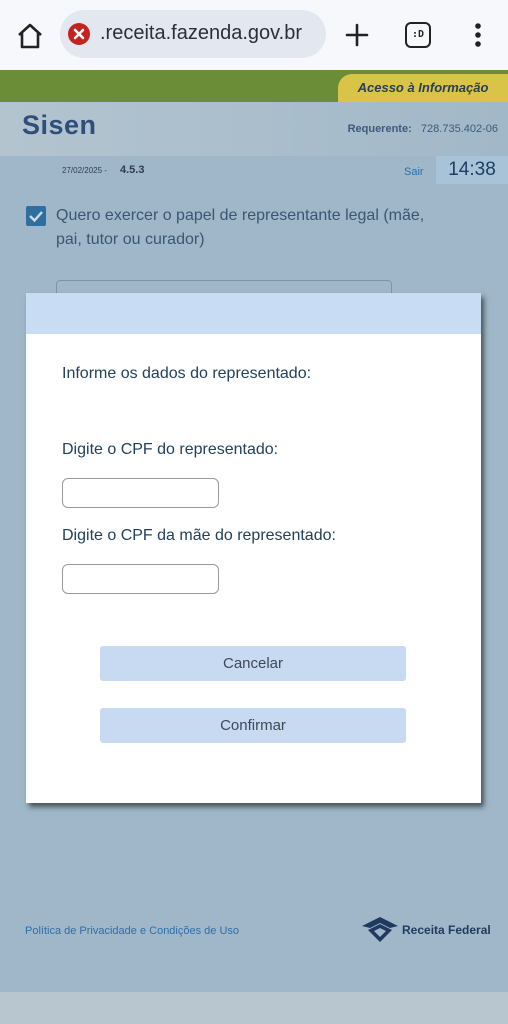 This screenshot has height=1024, width=508. I want to click on address-bar: .receita.fazenda.gov.br, so click(193, 34).